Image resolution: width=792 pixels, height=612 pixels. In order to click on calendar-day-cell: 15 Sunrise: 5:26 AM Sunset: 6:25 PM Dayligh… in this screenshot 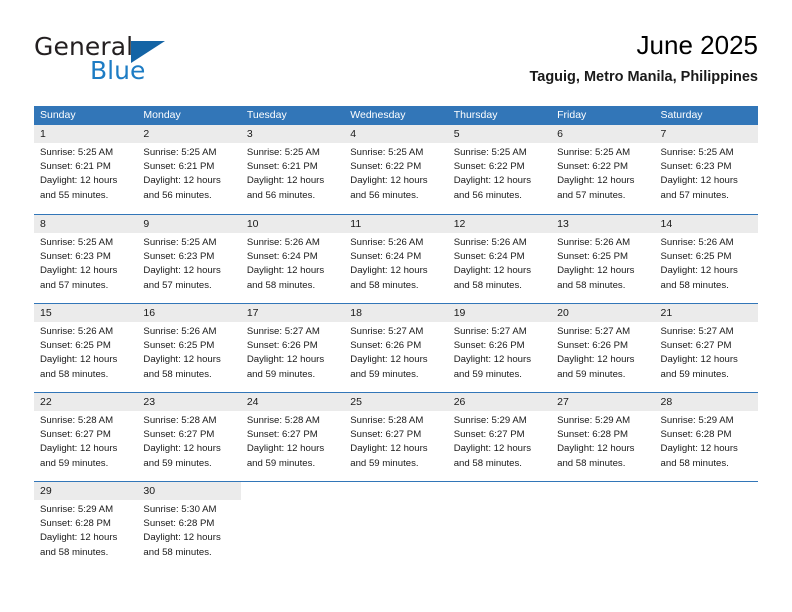, I will do `click(86, 348)`.